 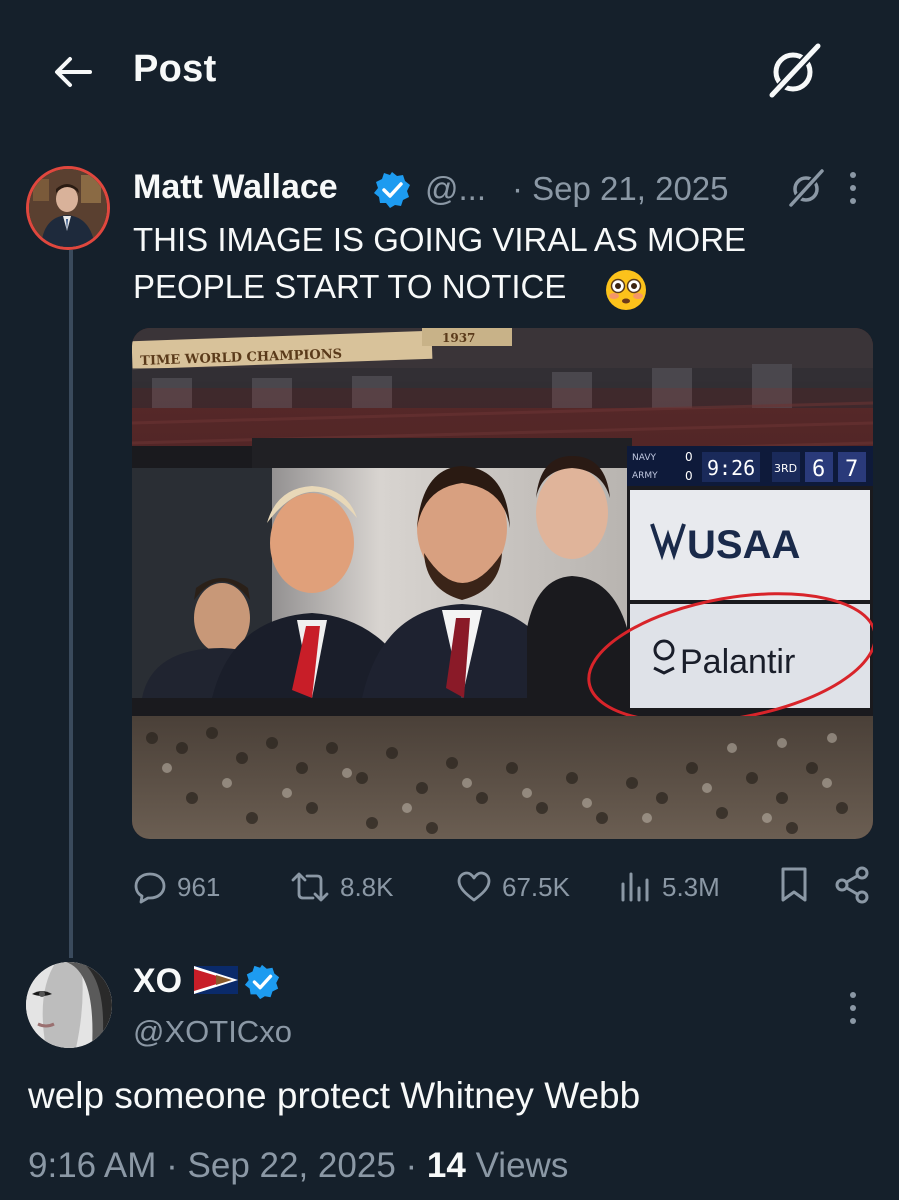 What do you see at coordinates (235, 187) in the screenshot?
I see `author-name: Matt Wallace` at bounding box center [235, 187].